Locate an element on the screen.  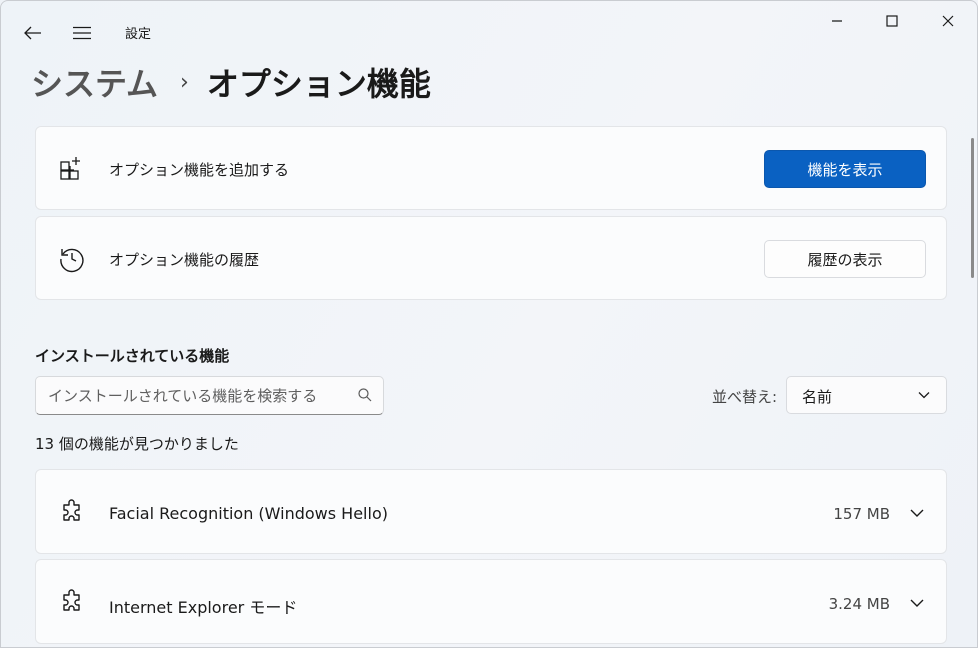
back-button is located at coordinates (33, 33).